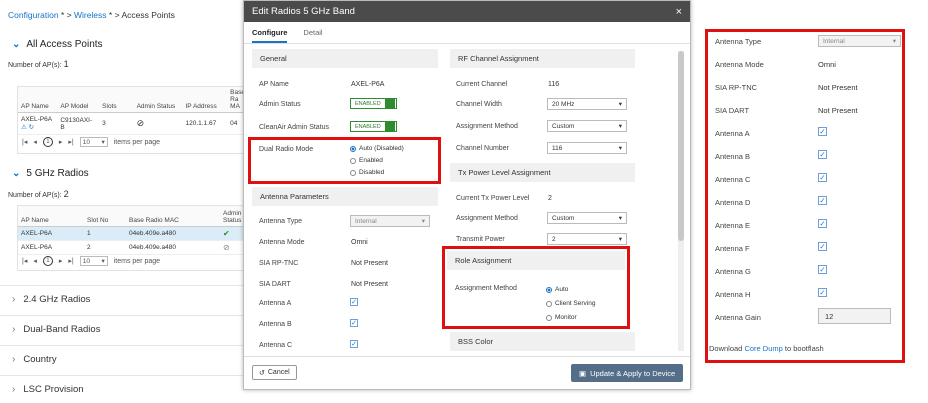 The image size is (928, 403). I want to click on role-option-client-serving: Client Serving, so click(570, 303).